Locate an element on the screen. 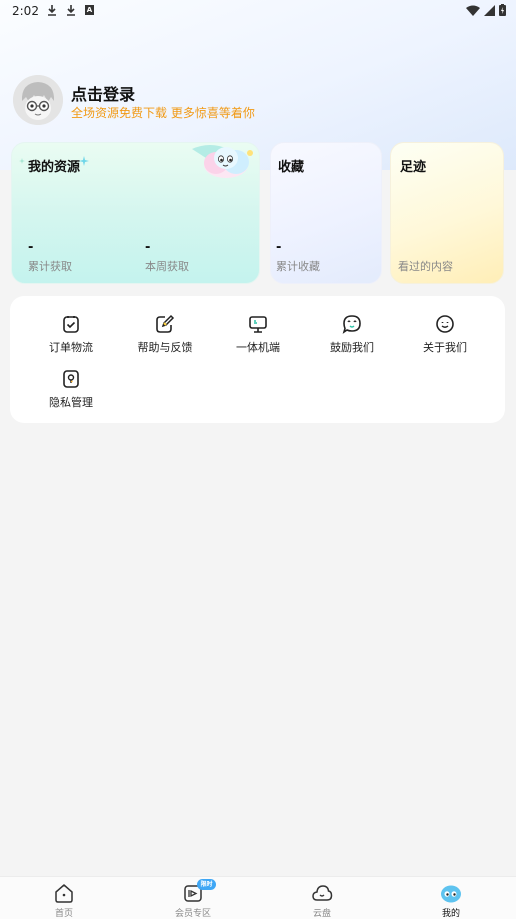  status-right-icons is located at coordinates (486, 10).